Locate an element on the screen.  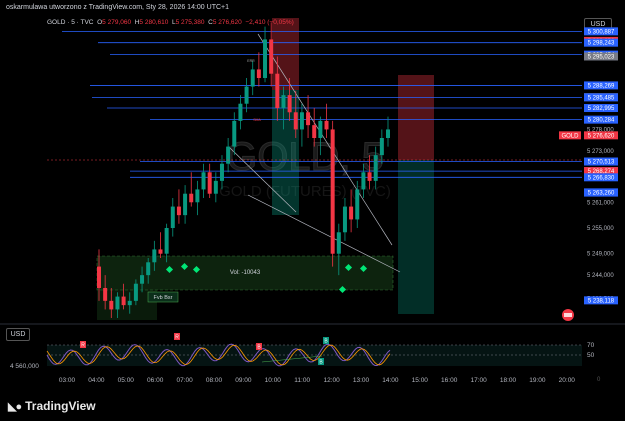
osc-currency-button: USD is located at coordinates (18, 334).